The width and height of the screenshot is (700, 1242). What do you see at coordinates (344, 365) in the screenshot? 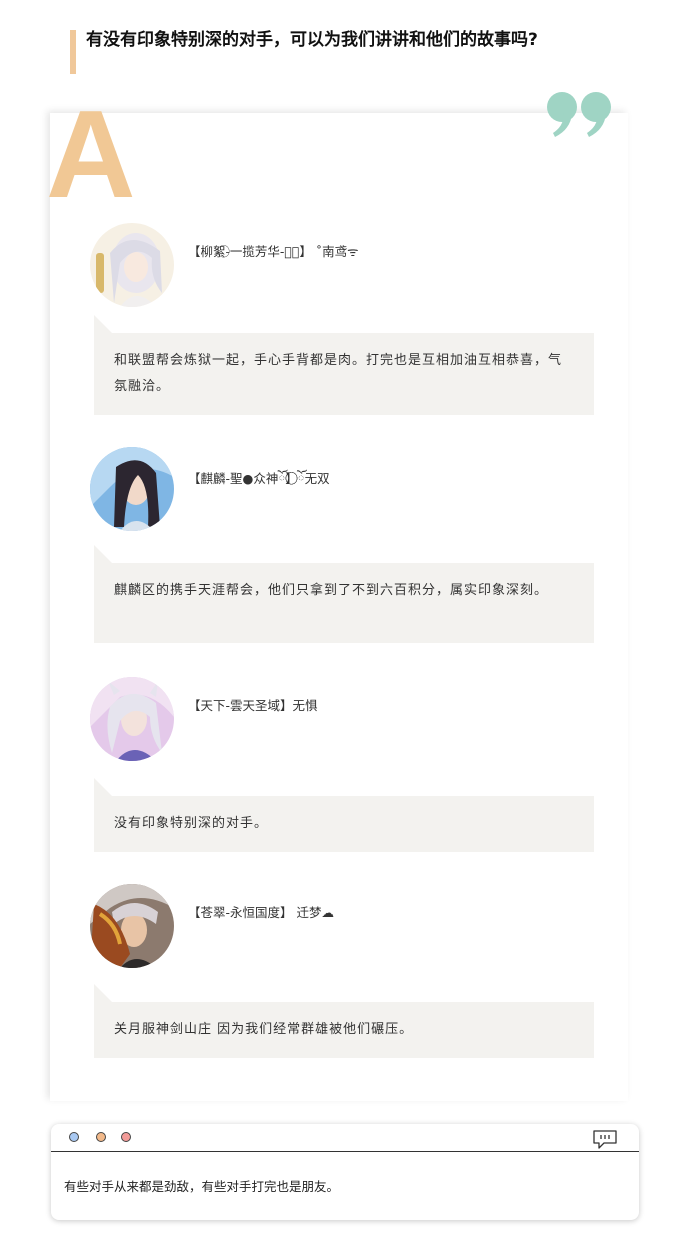
I see `answer-bubble: 和联盟帮会炼狱一起，手心手背都是肉。打完也是互相加油互相恭喜，气氛融洽。` at bounding box center [344, 365].